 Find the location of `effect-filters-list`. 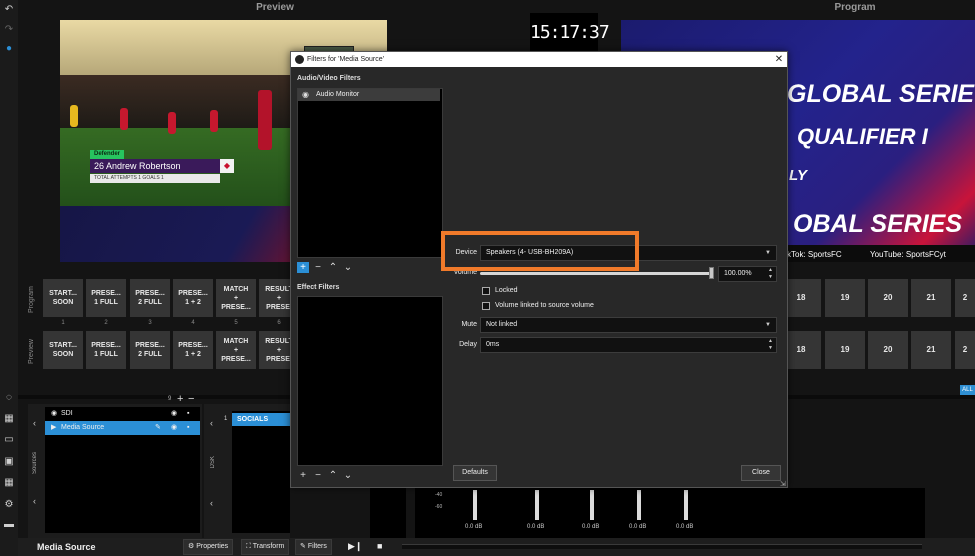

effect-filters-list is located at coordinates (370, 381).